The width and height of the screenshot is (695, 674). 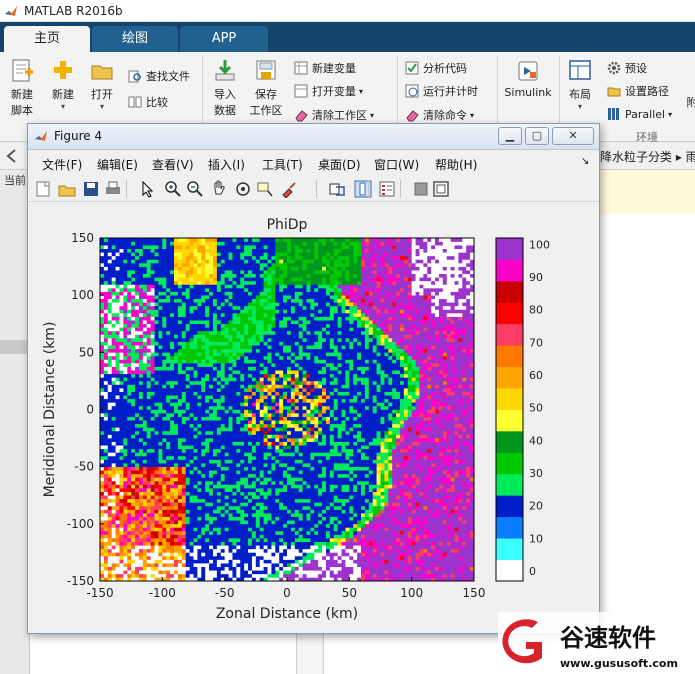 What do you see at coordinates (225, 88) in the screenshot?
I see `import-data-button: 导入 数据` at bounding box center [225, 88].